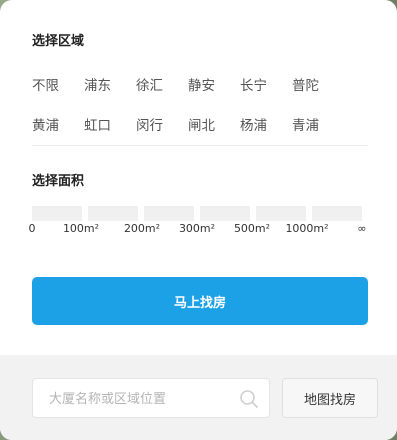 The height and width of the screenshot is (440, 397). I want to click on region-option: 浦东, so click(110, 84).